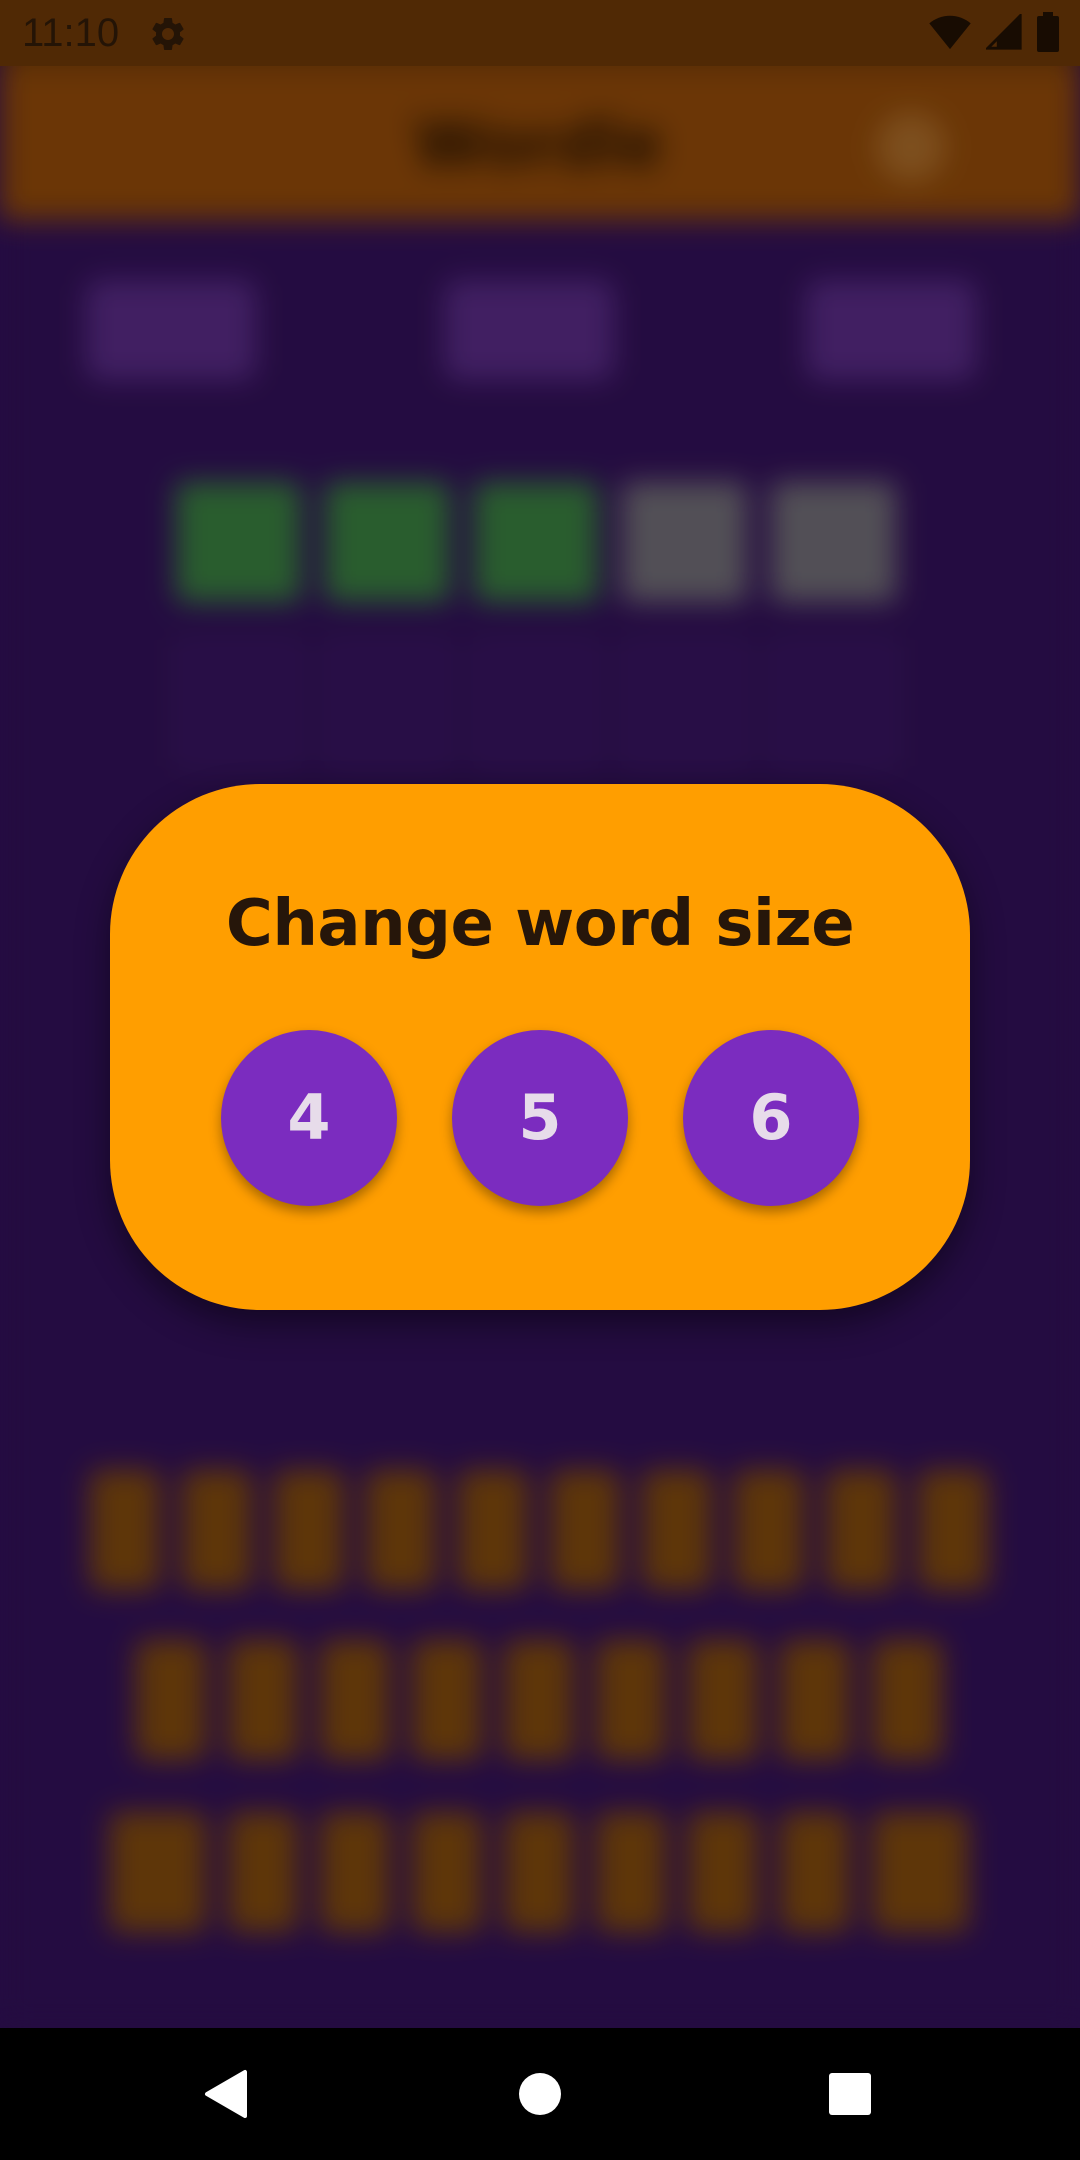 Image resolution: width=1080 pixels, height=2160 pixels. I want to click on word-size-5-button: 5, so click(540, 1118).